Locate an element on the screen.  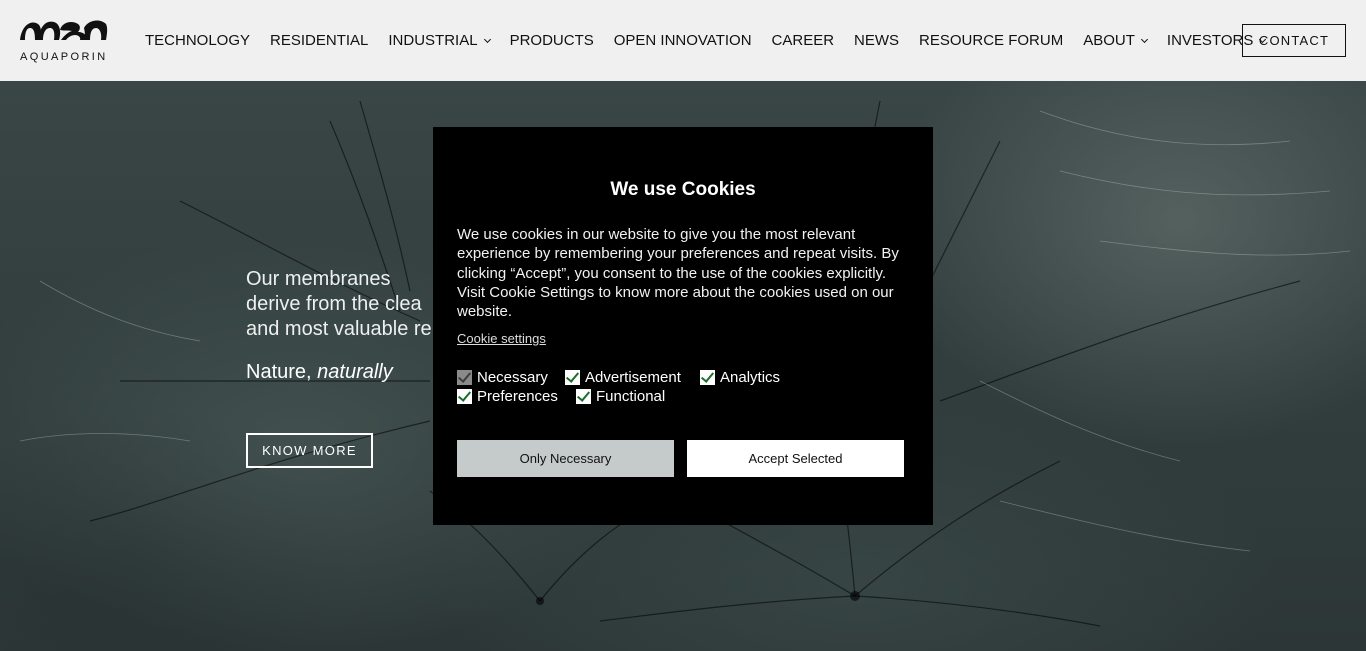
only-necessary-button: Only Necessary is located at coordinates (565, 458).